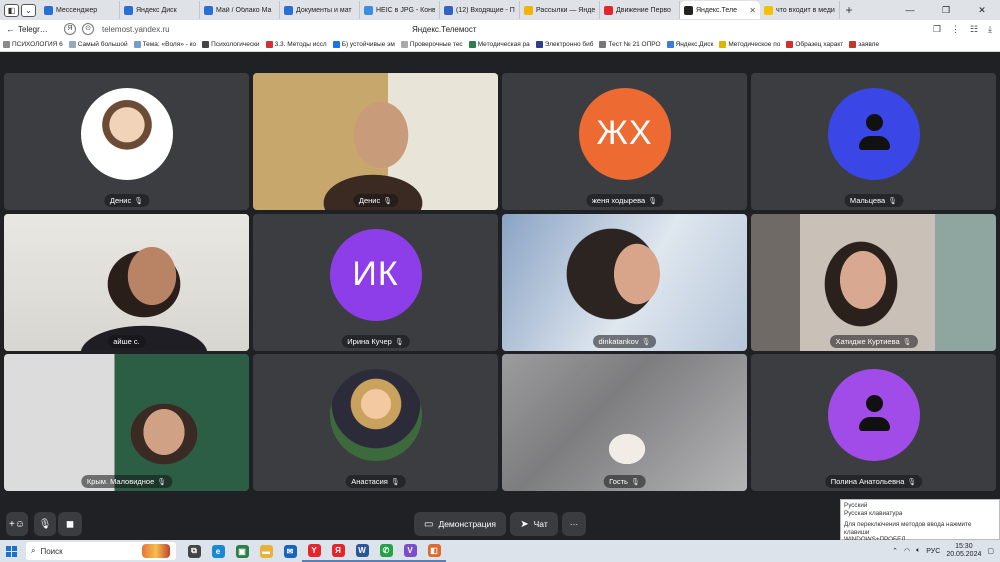 The image size is (1000, 562). I want to click on viber-taskbar-button: V, so click(410, 551).